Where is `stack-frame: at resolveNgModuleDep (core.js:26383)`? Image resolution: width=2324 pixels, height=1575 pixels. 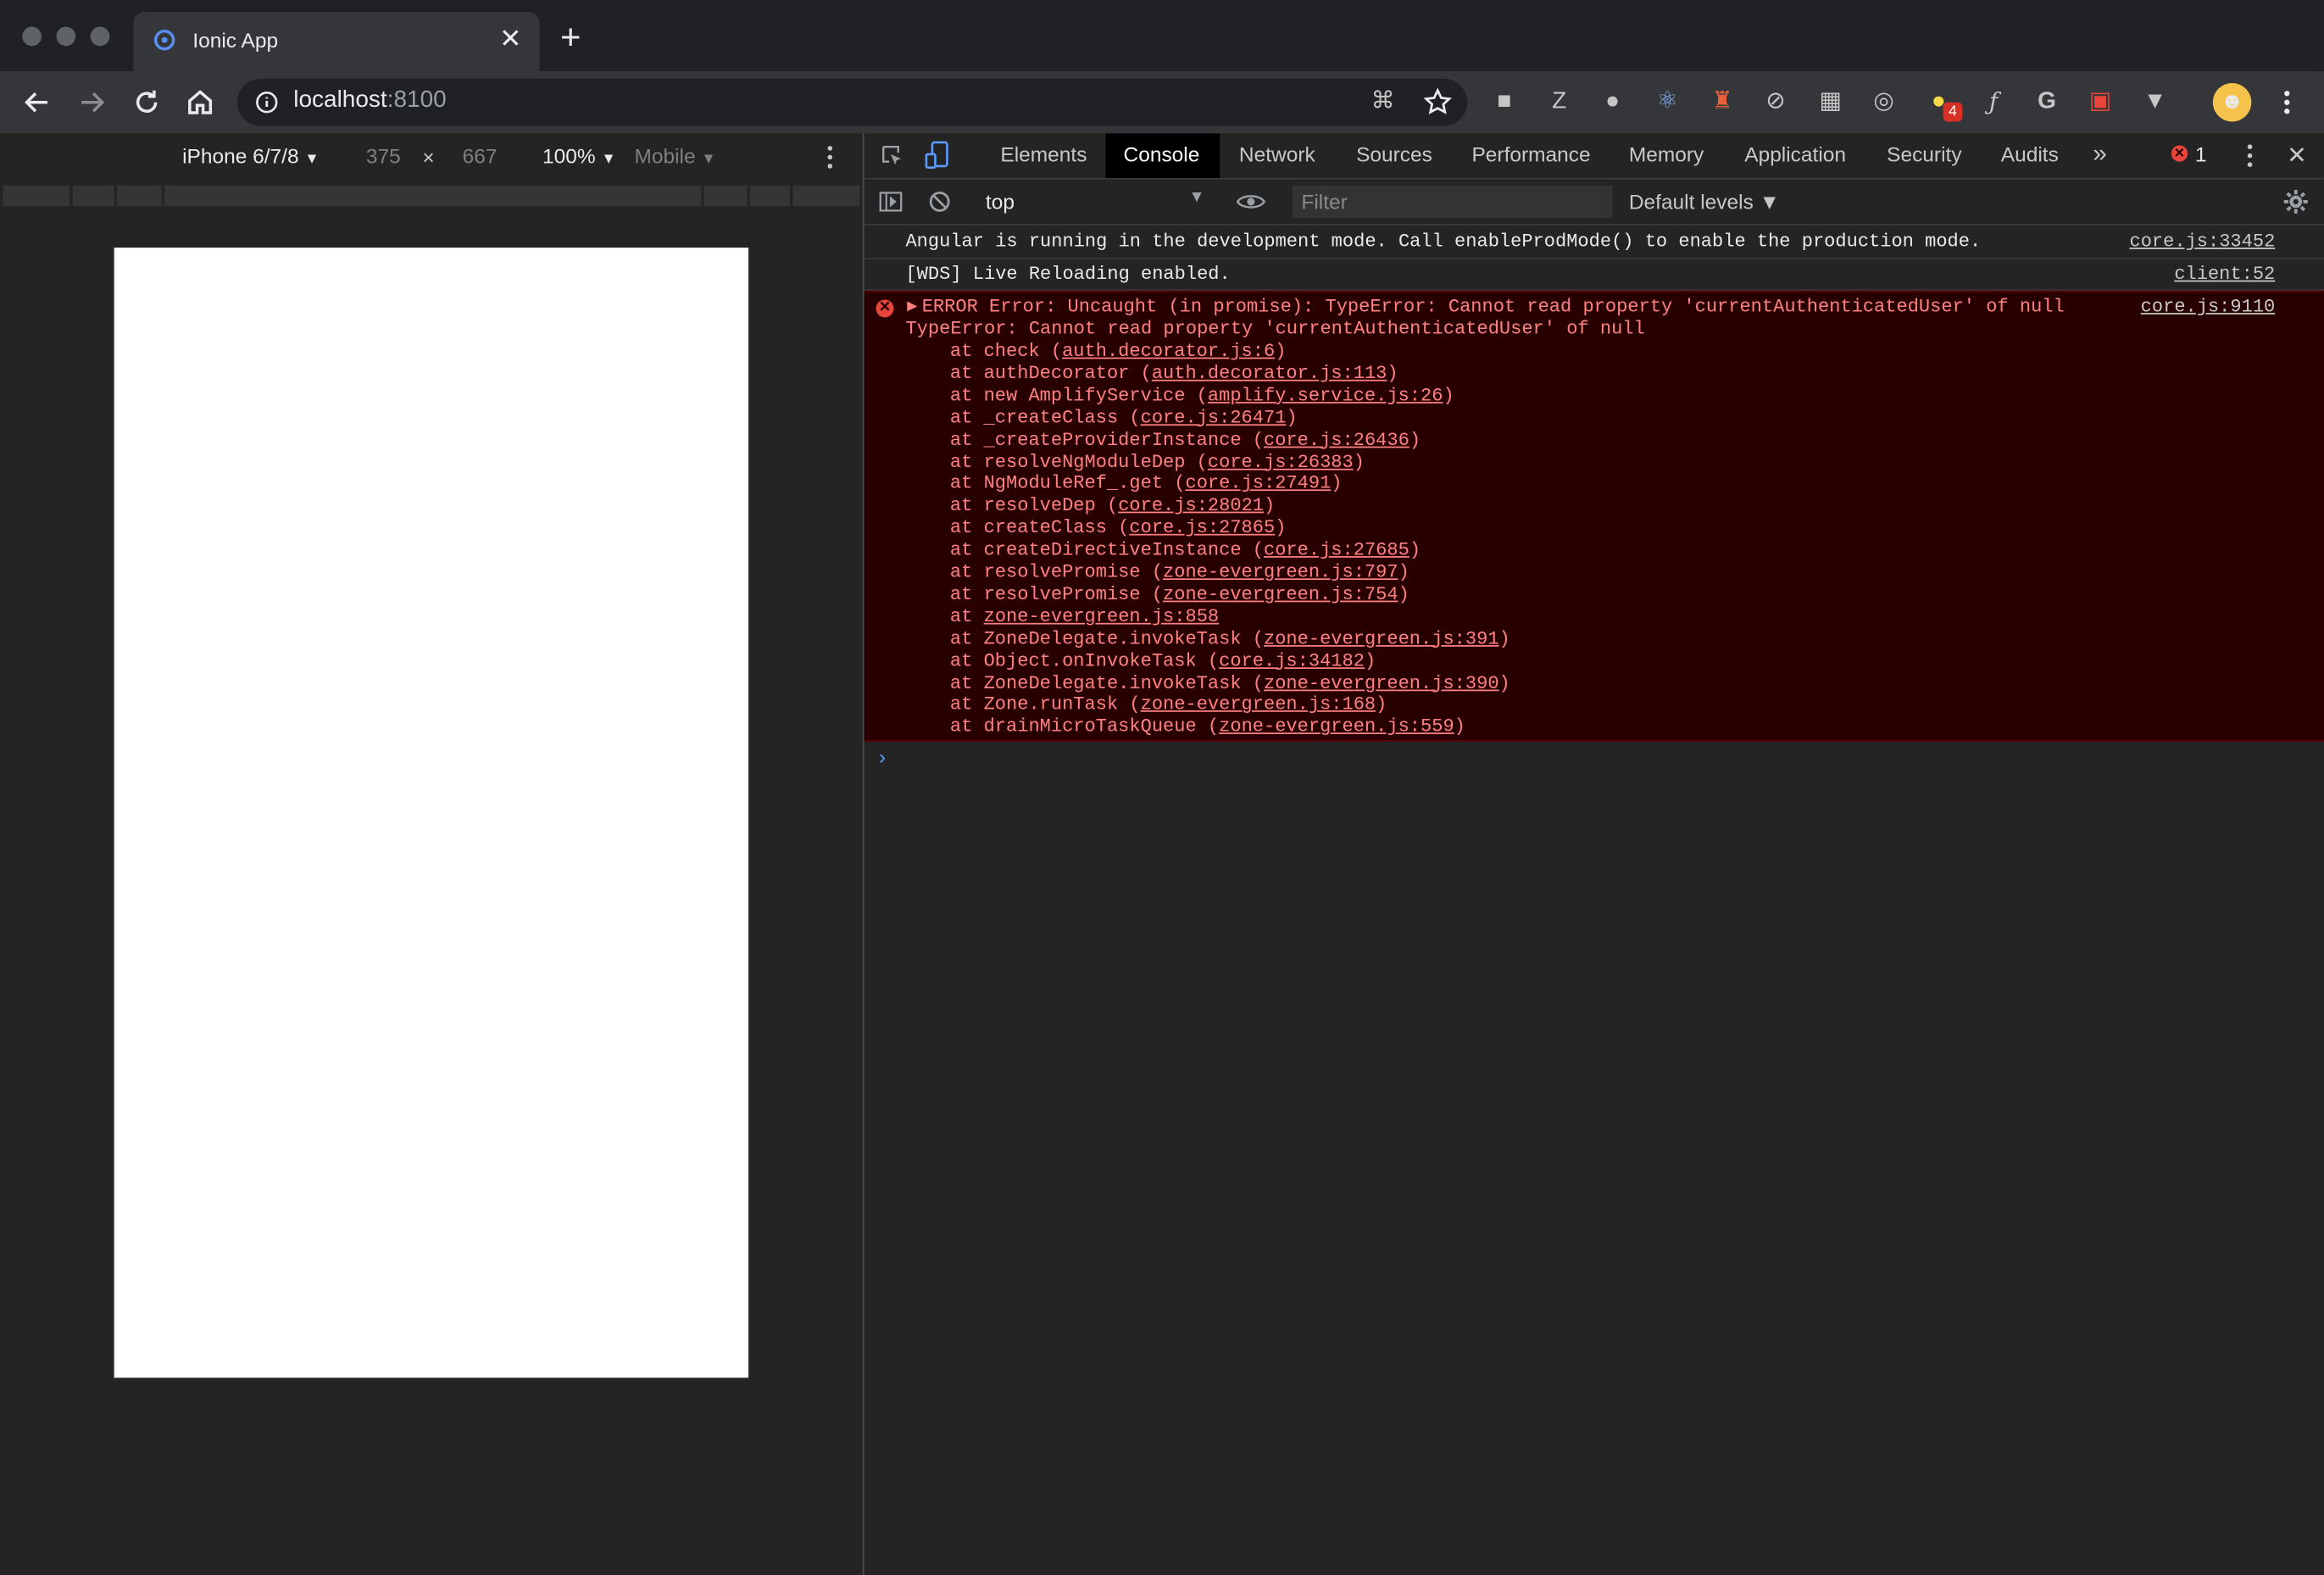 stack-frame: at resolveNgModuleDep (core.js:26383) is located at coordinates (1157, 462).